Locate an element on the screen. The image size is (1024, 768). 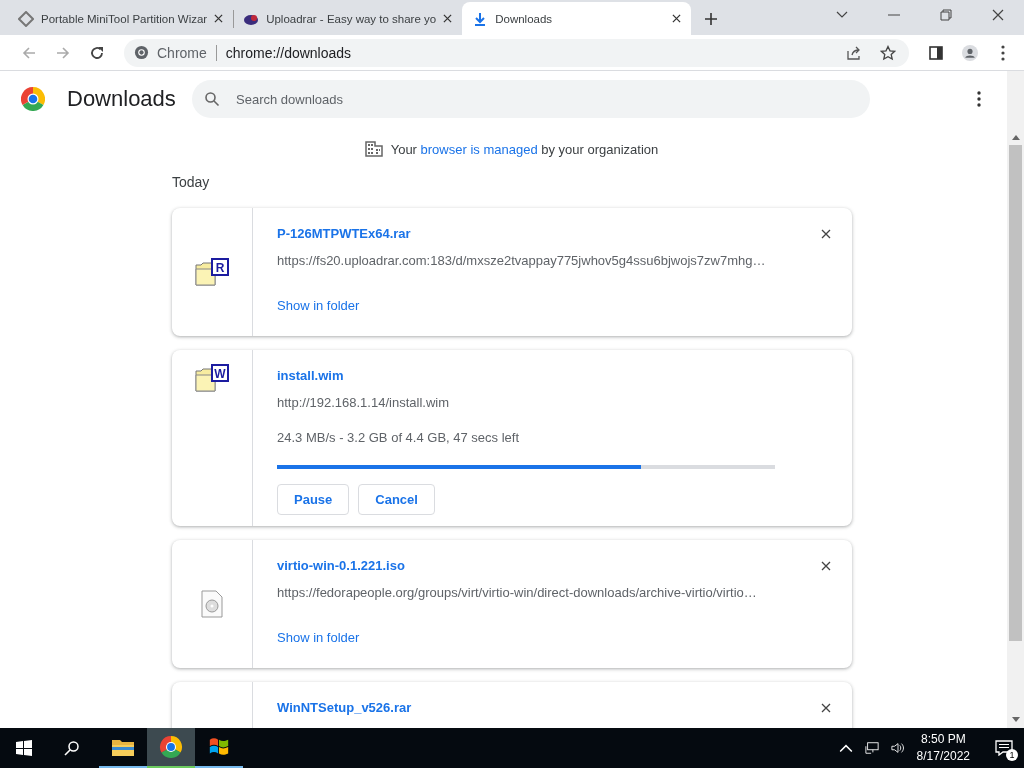
action-button: Pause is located at coordinates (313, 499).